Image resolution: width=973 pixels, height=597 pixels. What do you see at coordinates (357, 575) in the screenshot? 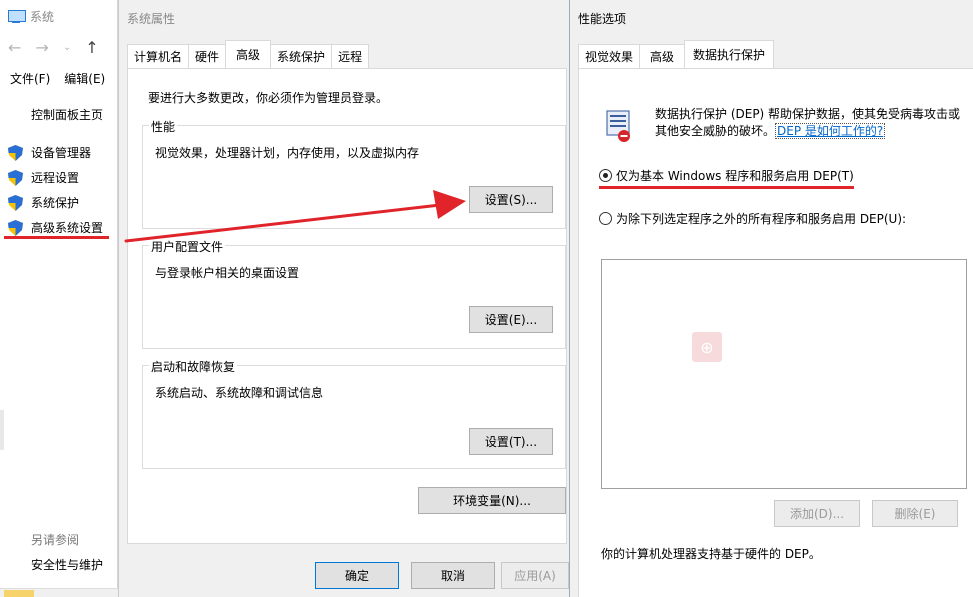
I see `ok-button: 确定` at bounding box center [357, 575].